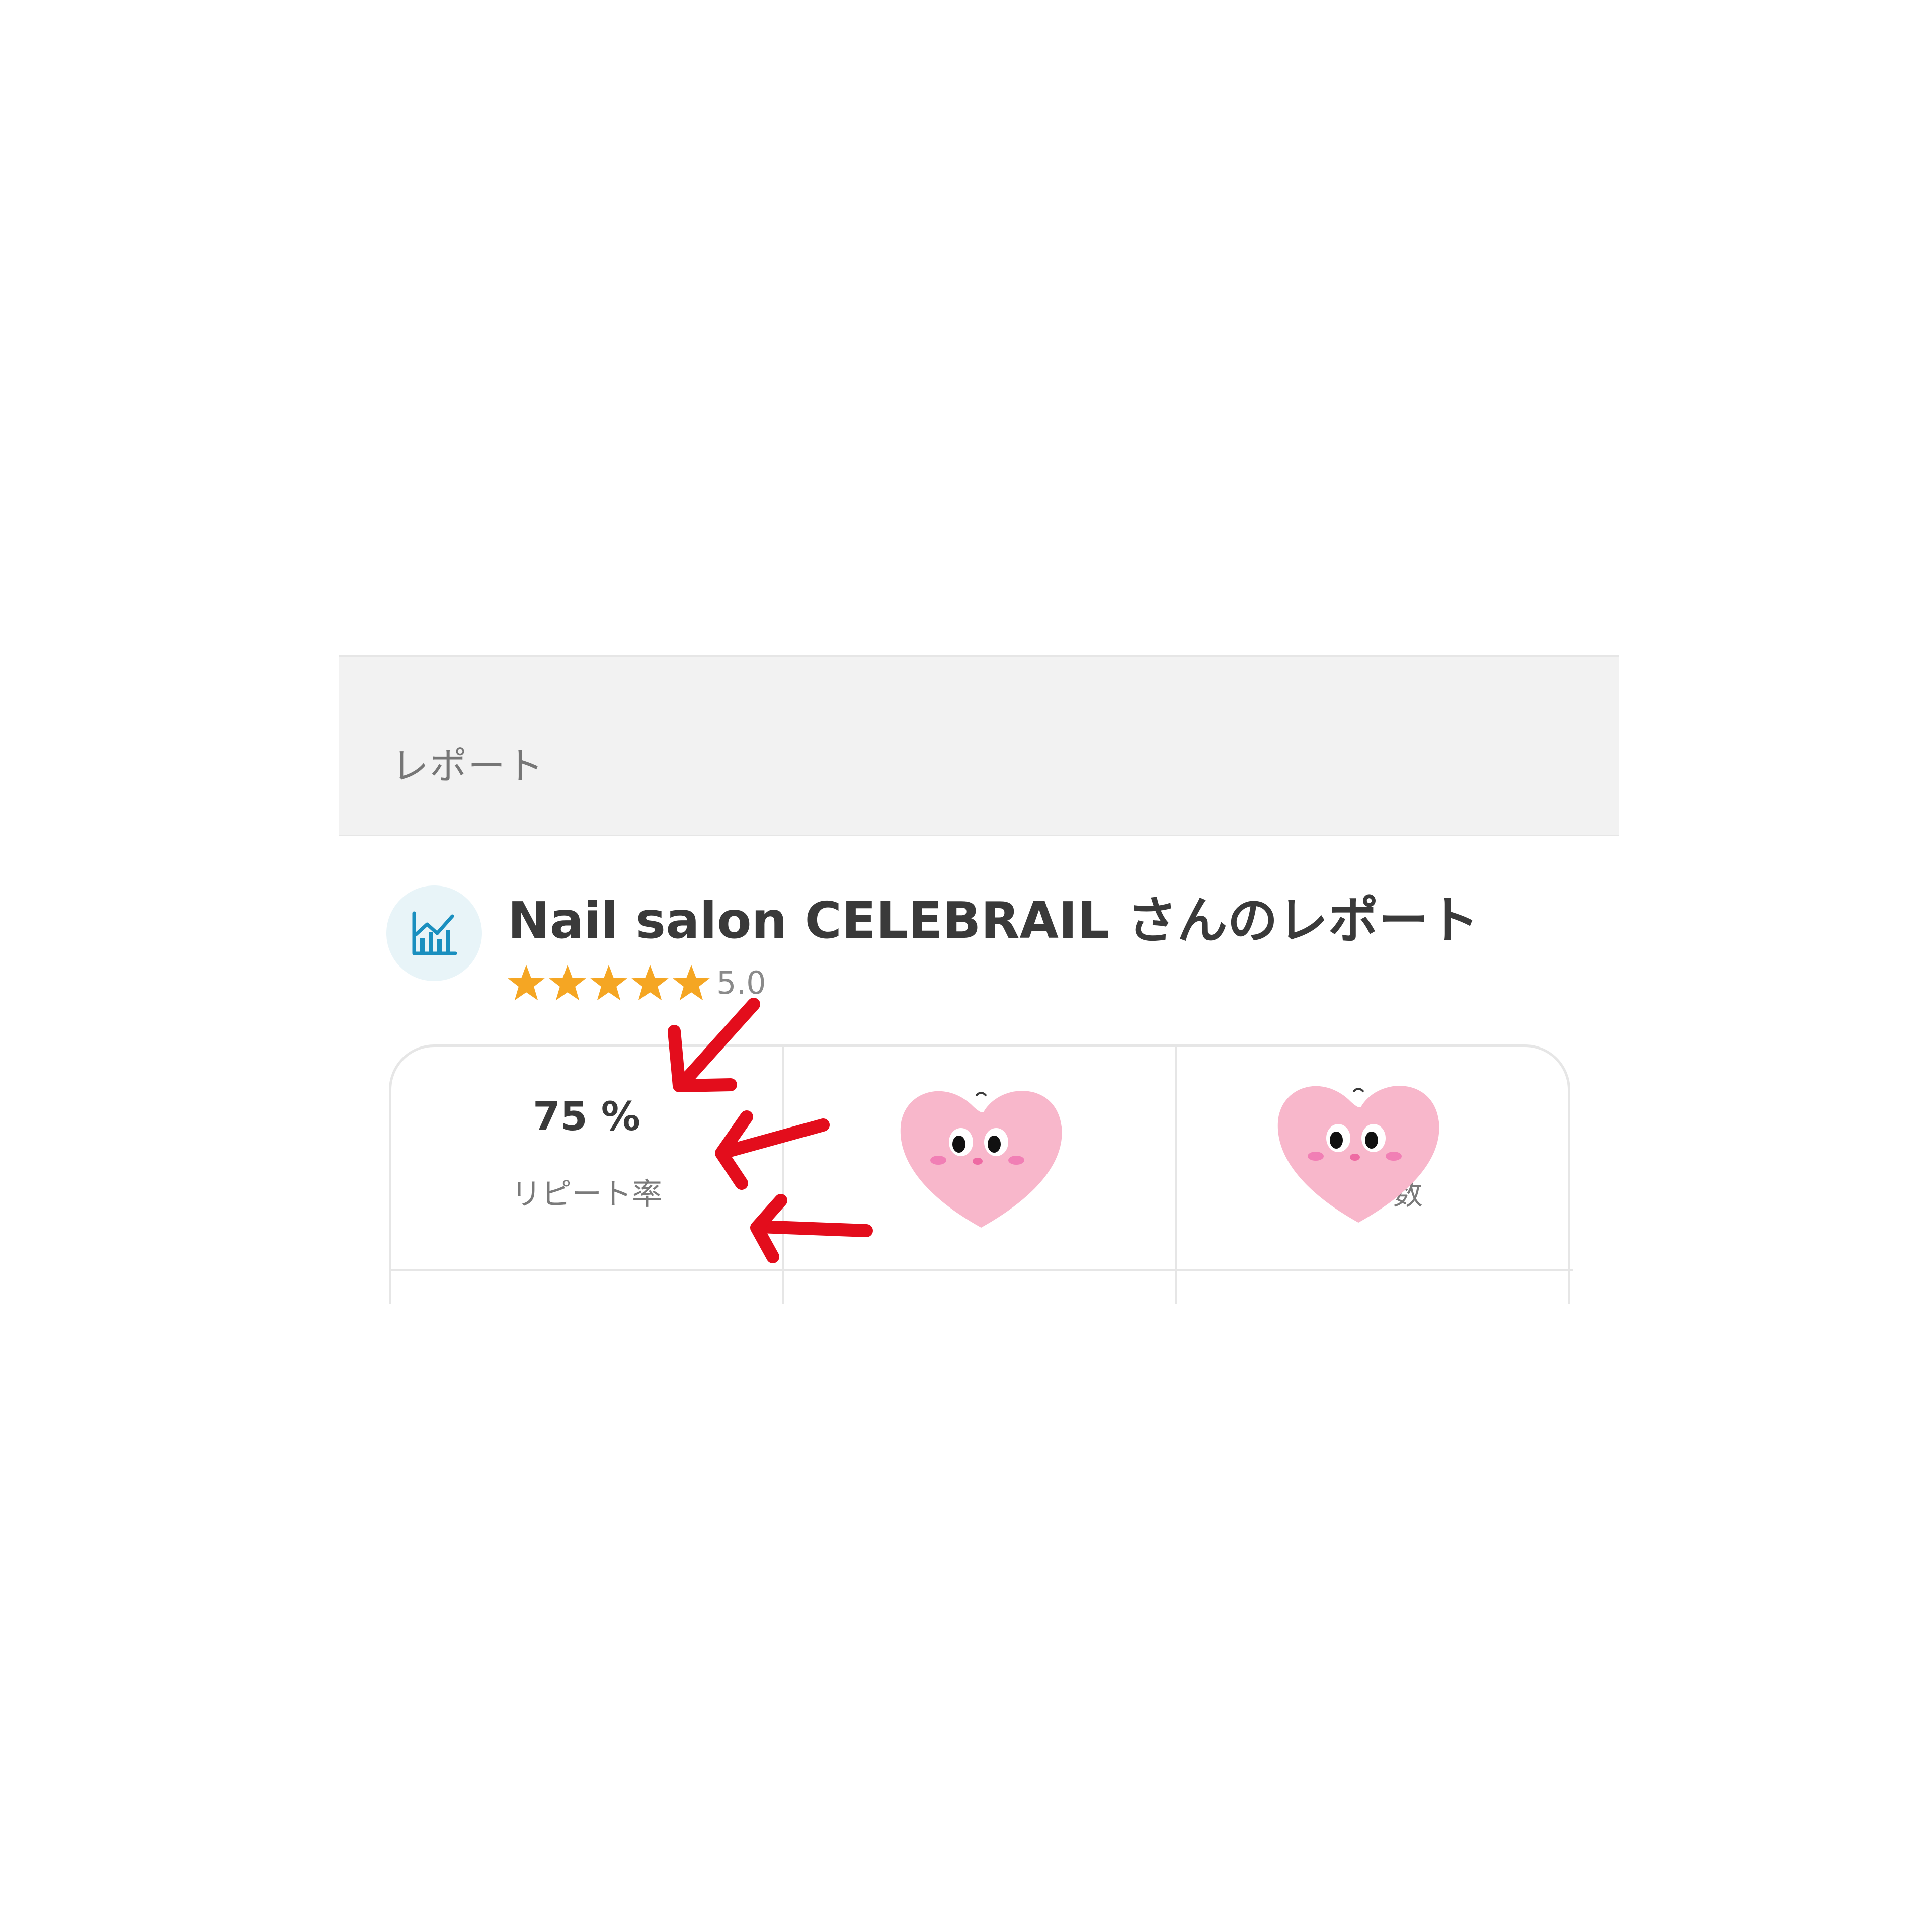 Image resolution: width=1932 pixels, height=1932 pixels. What do you see at coordinates (979, 745) in the screenshot?
I see `section-header: レポート` at bounding box center [979, 745].